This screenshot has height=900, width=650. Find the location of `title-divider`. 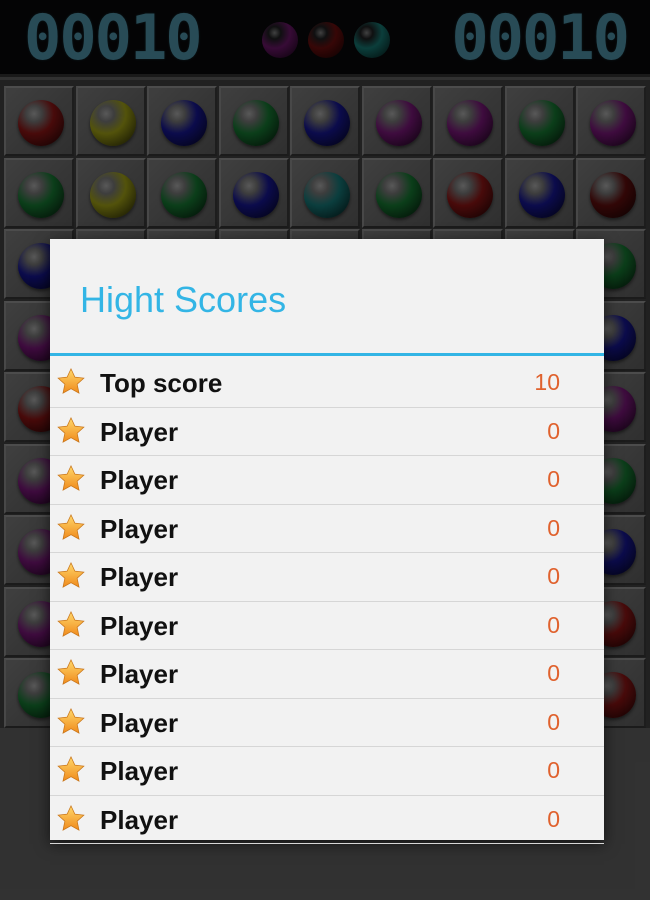

title-divider is located at coordinates (327, 354).